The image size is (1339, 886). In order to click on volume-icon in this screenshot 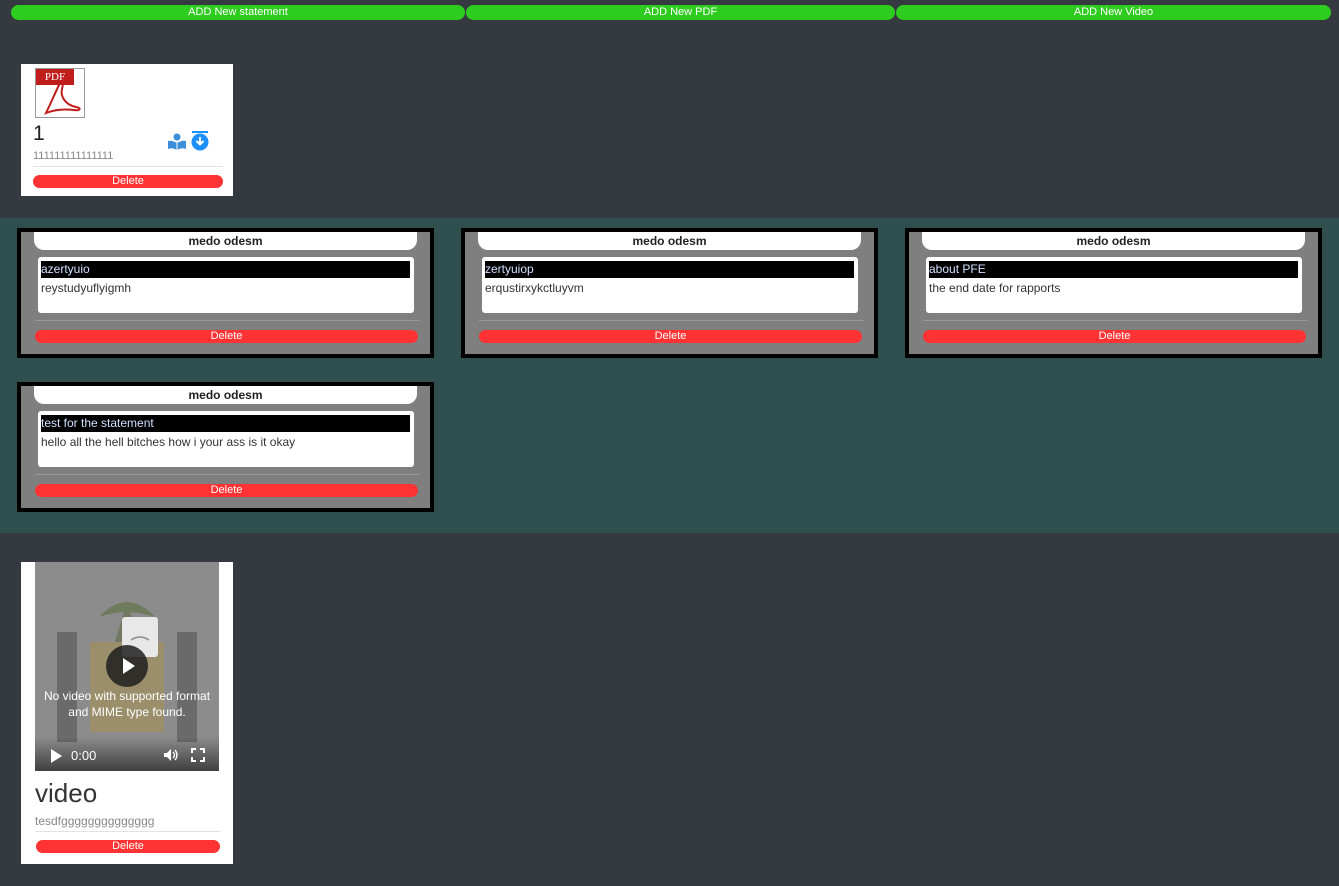, I will do `click(171, 755)`.